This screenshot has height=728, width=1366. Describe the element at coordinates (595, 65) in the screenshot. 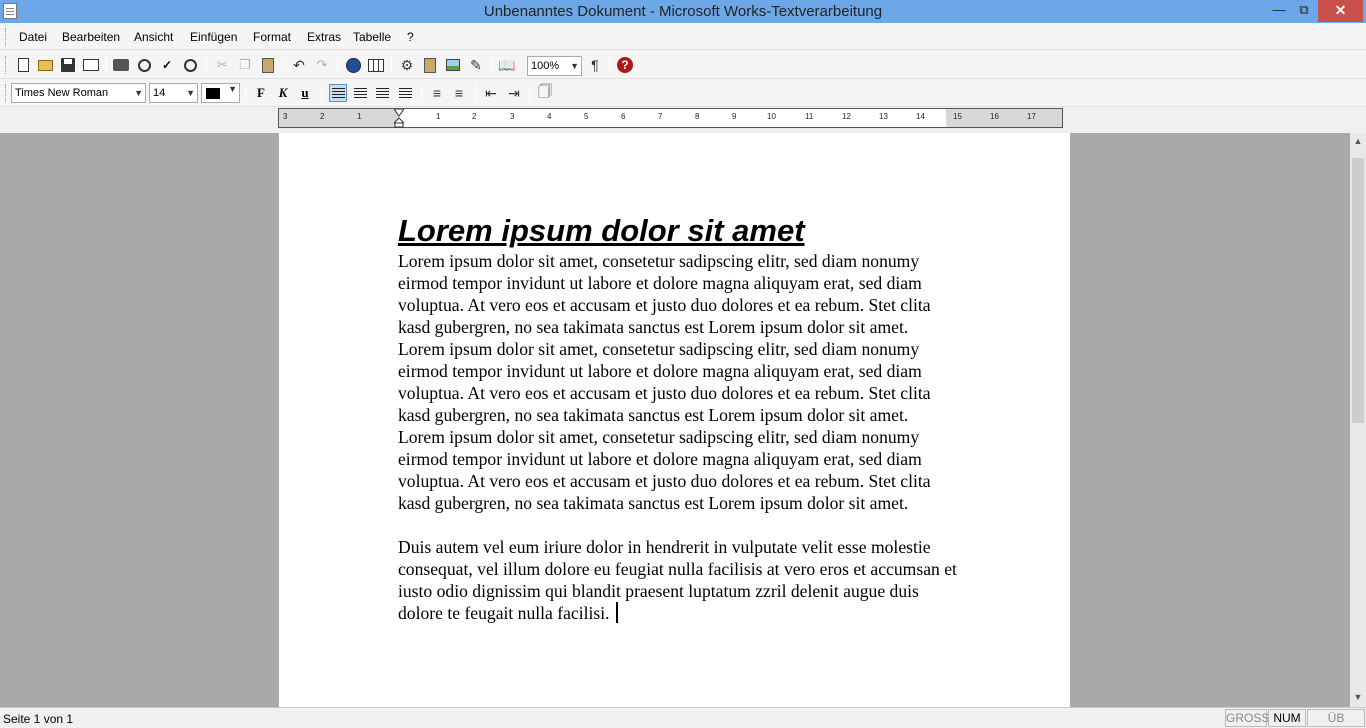

I see `show-formatting-button: ¶` at that location.